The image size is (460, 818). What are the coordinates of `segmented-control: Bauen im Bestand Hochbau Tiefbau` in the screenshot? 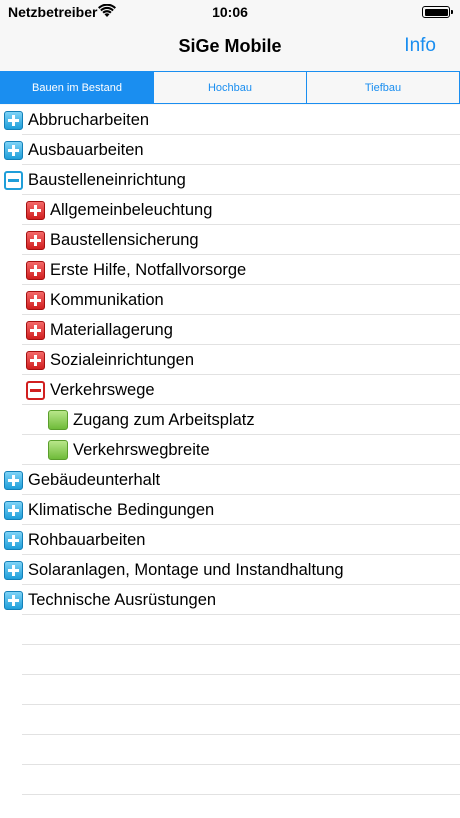 It's located at (230, 87).